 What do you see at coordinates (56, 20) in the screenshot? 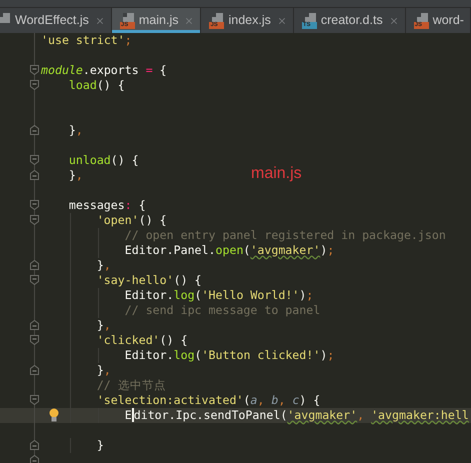
I see `file-tab: WordEffect.js` at bounding box center [56, 20].